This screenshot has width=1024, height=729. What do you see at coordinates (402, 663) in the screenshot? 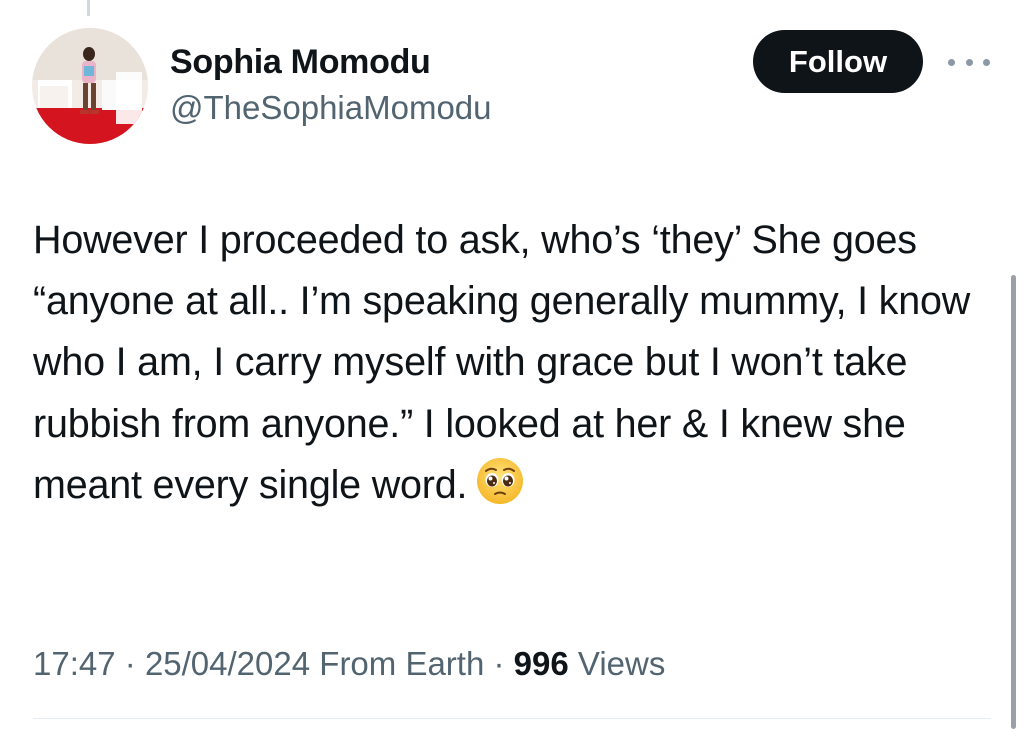
I see `tweet-source: From Earth` at bounding box center [402, 663].